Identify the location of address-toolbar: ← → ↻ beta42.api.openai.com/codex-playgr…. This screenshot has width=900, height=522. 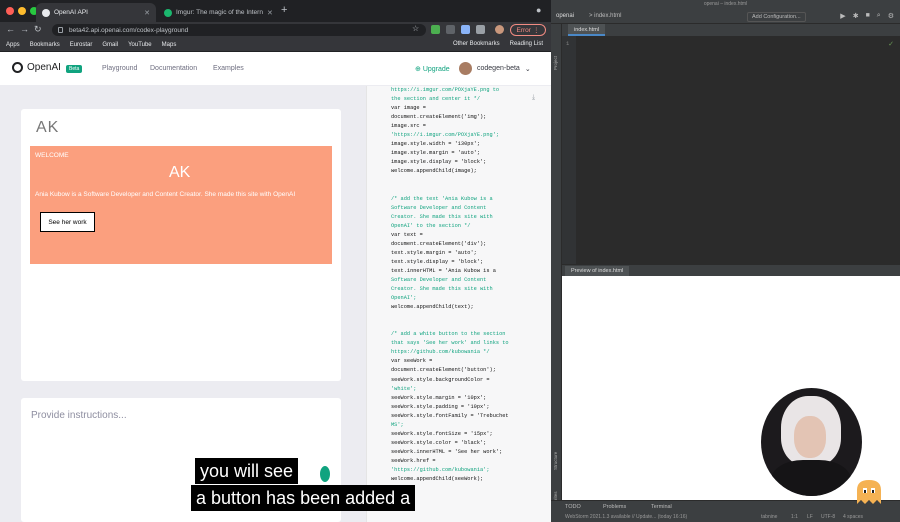
(275, 30).